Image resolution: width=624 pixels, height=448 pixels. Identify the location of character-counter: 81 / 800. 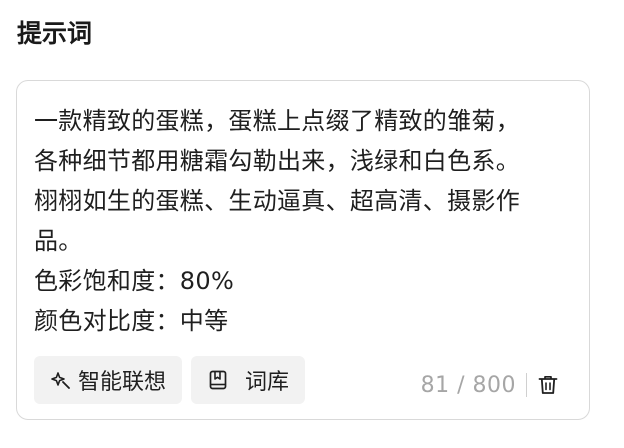
(468, 385).